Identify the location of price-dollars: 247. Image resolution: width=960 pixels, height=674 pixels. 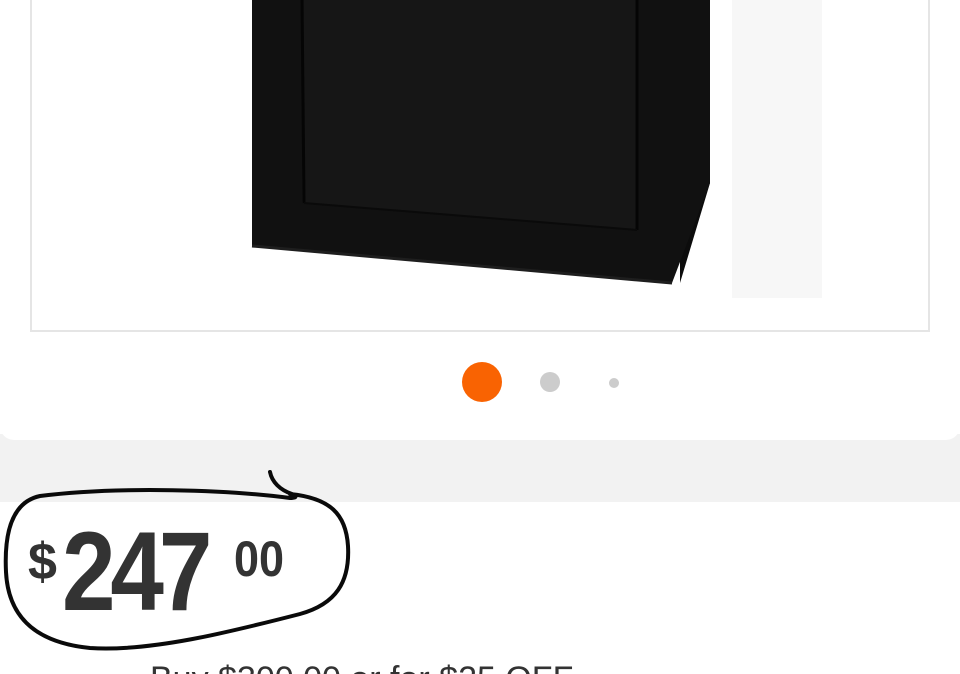
(137, 571).